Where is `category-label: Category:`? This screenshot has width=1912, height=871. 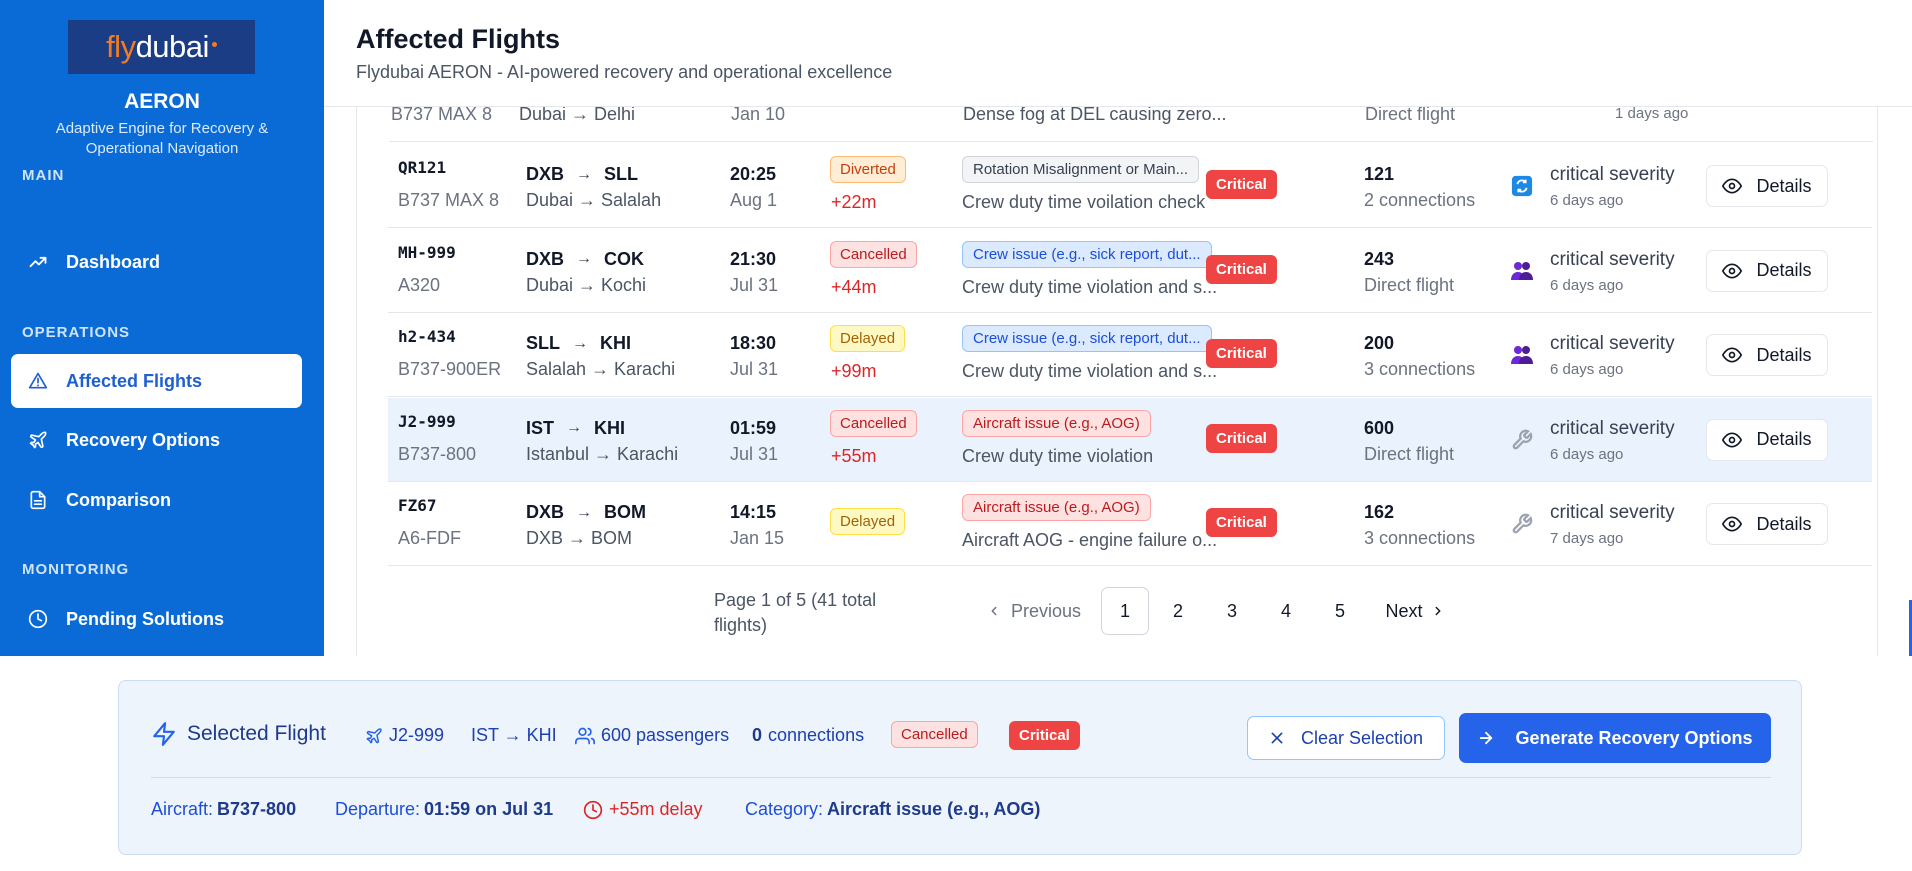
category-label: Category: is located at coordinates (784, 809).